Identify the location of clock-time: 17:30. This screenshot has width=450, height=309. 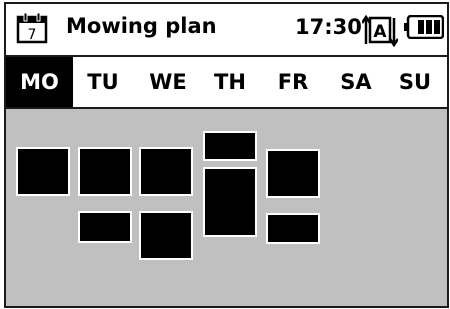
(328, 27).